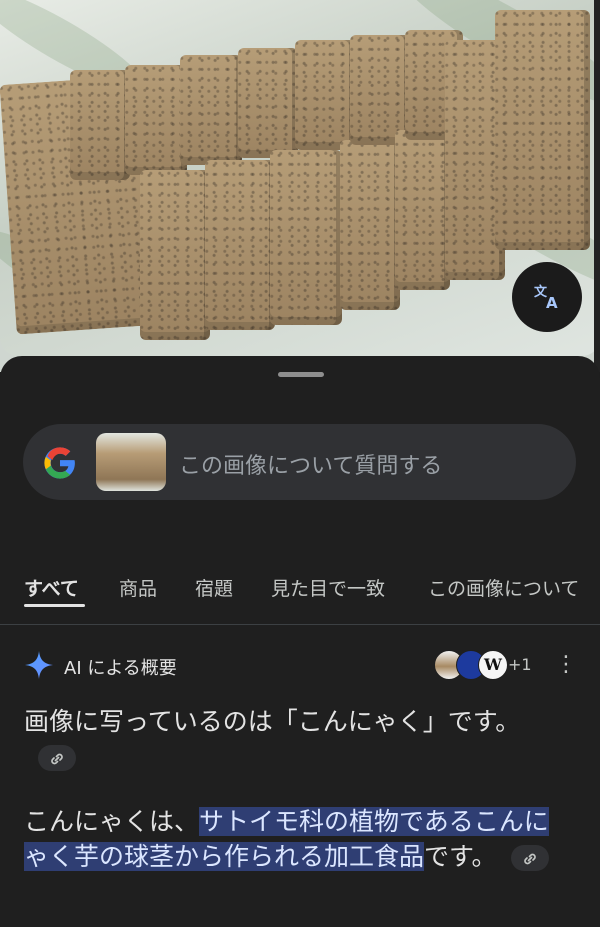  Describe the element at coordinates (54, 605) in the screenshot. I see `active-tab-indicator` at that location.